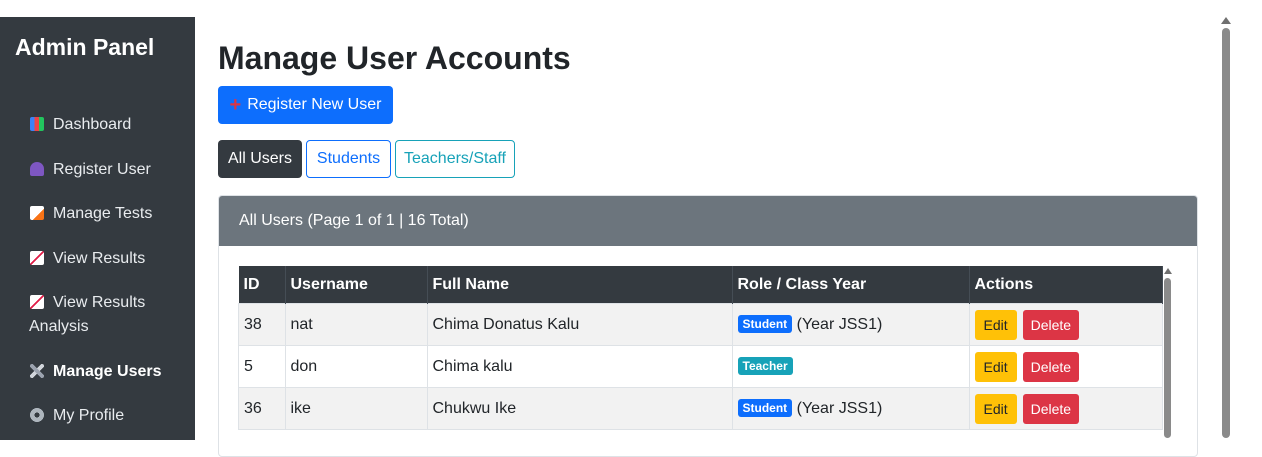 The image size is (1262, 457). What do you see at coordinates (356, 324) in the screenshot?
I see `cell-username: nat` at bounding box center [356, 324].